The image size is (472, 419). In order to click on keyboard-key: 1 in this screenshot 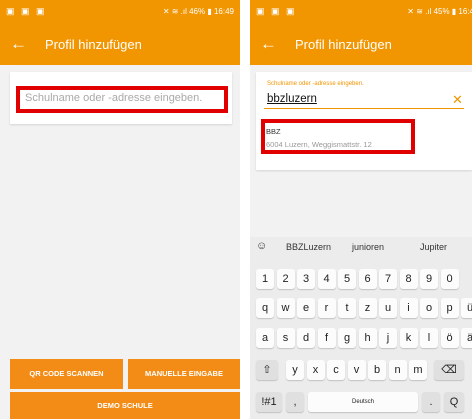, I will do `click(265, 279)`.